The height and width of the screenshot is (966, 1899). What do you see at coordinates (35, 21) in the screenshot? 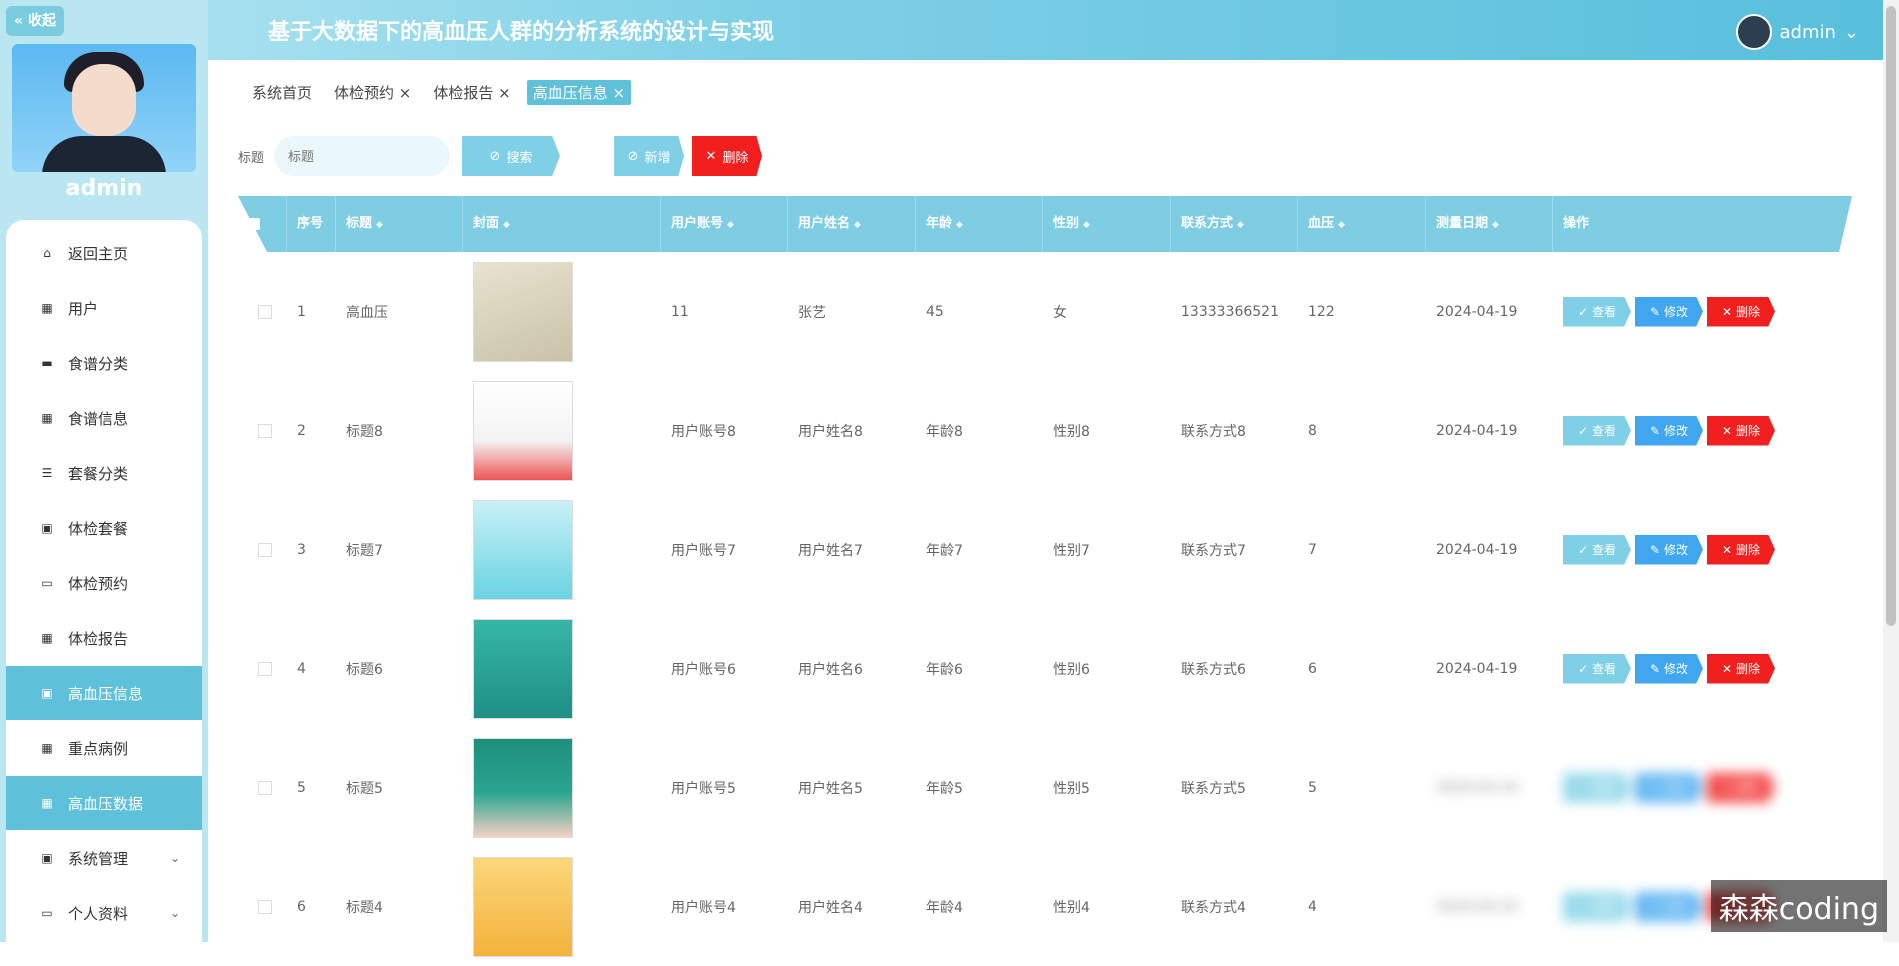
I see `collapse-button: « 收起` at bounding box center [35, 21].